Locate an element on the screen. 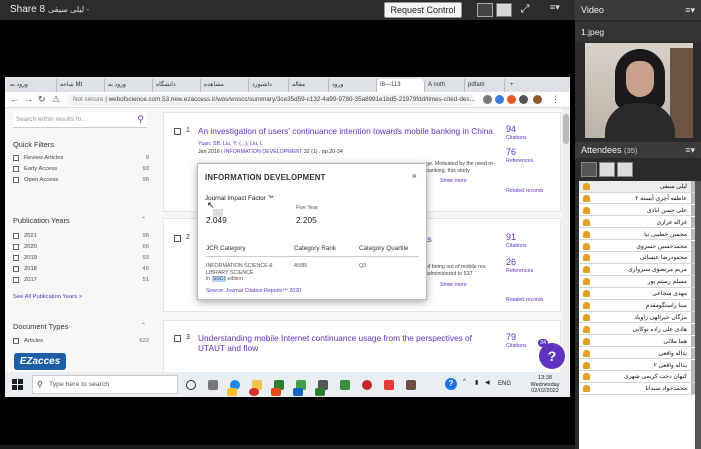  attendee-row: محمودرضا عیسائی is located at coordinates (637, 258).